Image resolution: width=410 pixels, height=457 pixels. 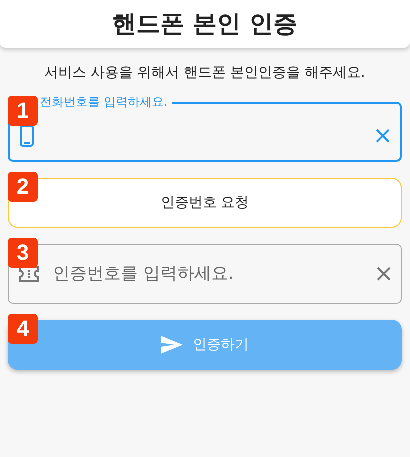 What do you see at coordinates (23, 111) in the screenshot?
I see `number-badge: 1` at bounding box center [23, 111].